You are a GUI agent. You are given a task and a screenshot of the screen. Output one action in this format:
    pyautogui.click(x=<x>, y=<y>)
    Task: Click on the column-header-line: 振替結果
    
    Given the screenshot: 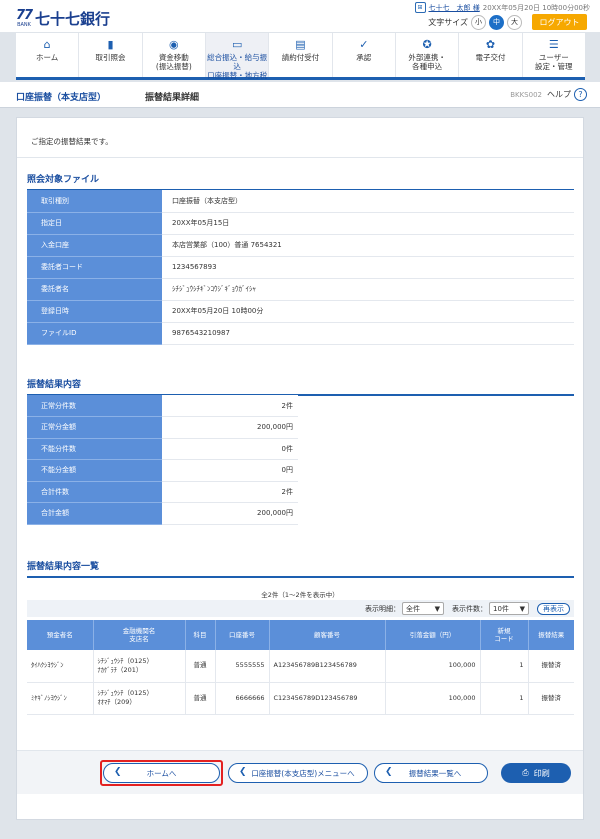 What is the action you would take?
    pyautogui.click(x=551, y=635)
    